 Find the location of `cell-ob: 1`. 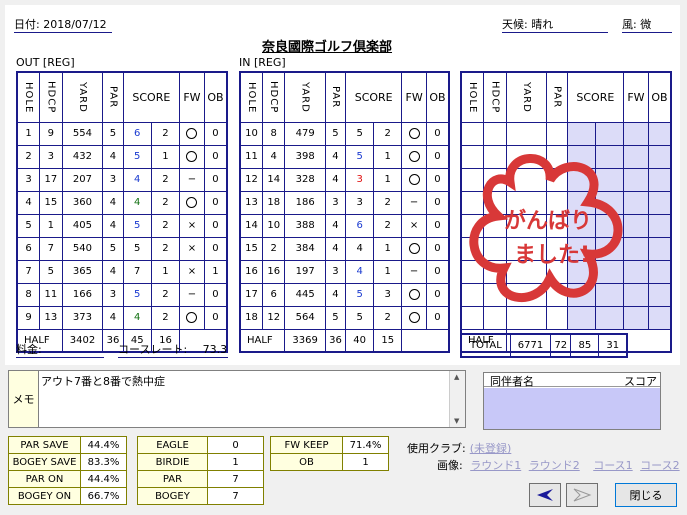

cell-ob: 1 is located at coordinates (215, 271).